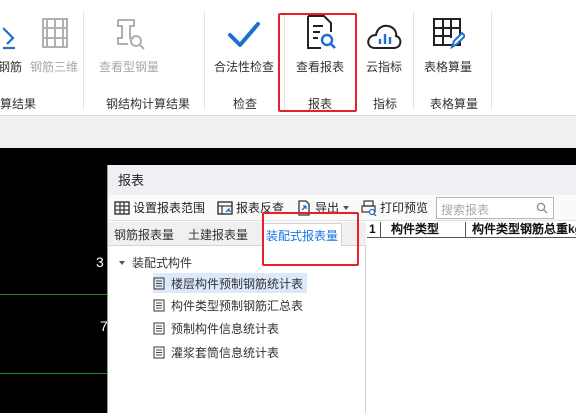  I want to click on export-label: 导出, so click(327, 208).